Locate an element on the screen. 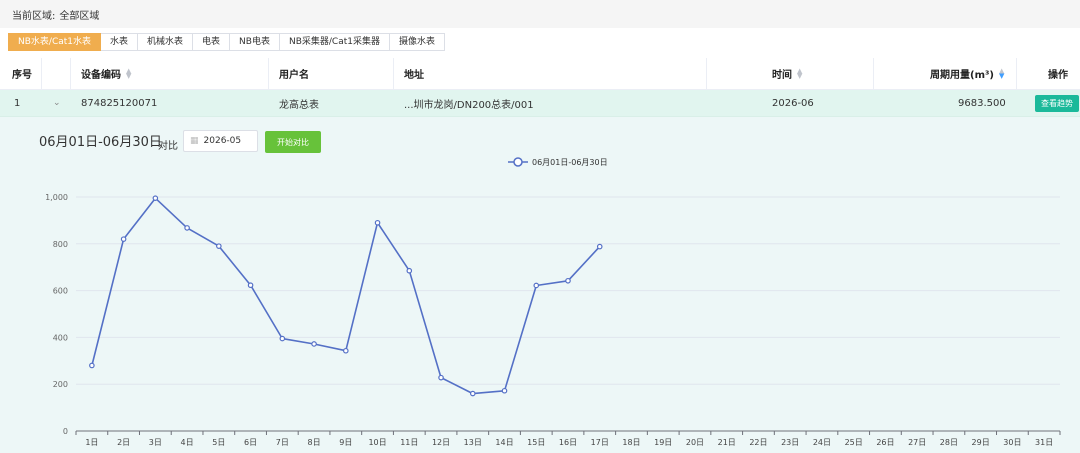  y-tick-label: 600 is located at coordinates (60, 291).